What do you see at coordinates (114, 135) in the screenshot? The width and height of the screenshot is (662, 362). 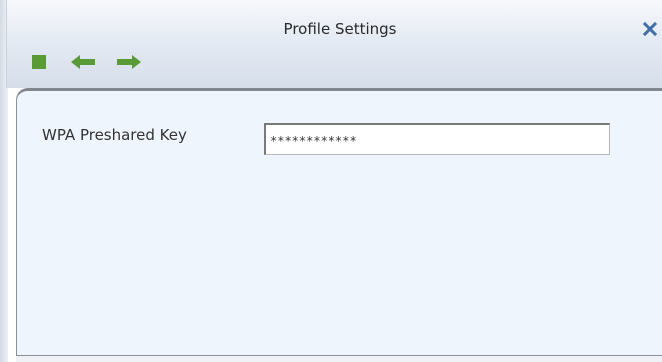 I see `wpa-preshared-key-label: WPA Preshared Key` at bounding box center [114, 135].